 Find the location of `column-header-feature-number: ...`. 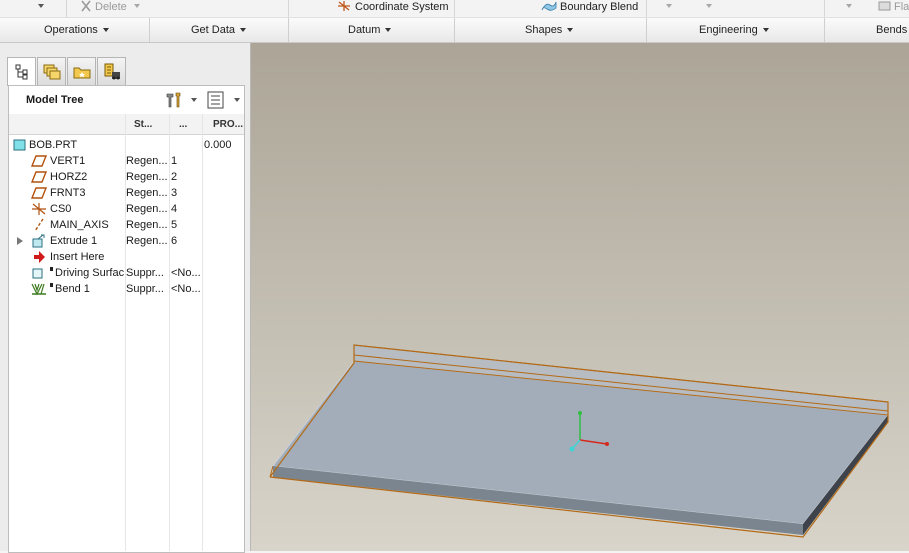

column-header-feature-number: ... is located at coordinates (183, 124).